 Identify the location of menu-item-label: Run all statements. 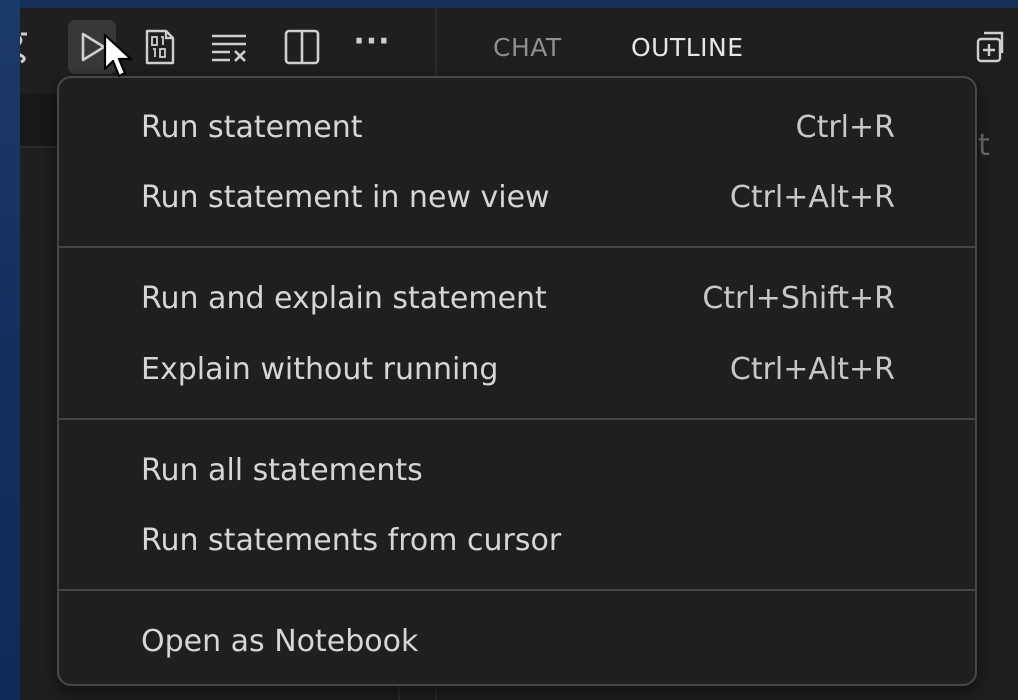
(282, 470).